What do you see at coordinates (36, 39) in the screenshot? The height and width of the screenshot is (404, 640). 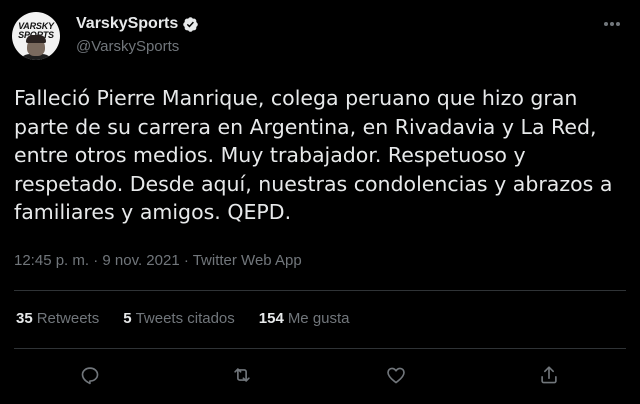 I see `avatar-hair` at bounding box center [36, 39].